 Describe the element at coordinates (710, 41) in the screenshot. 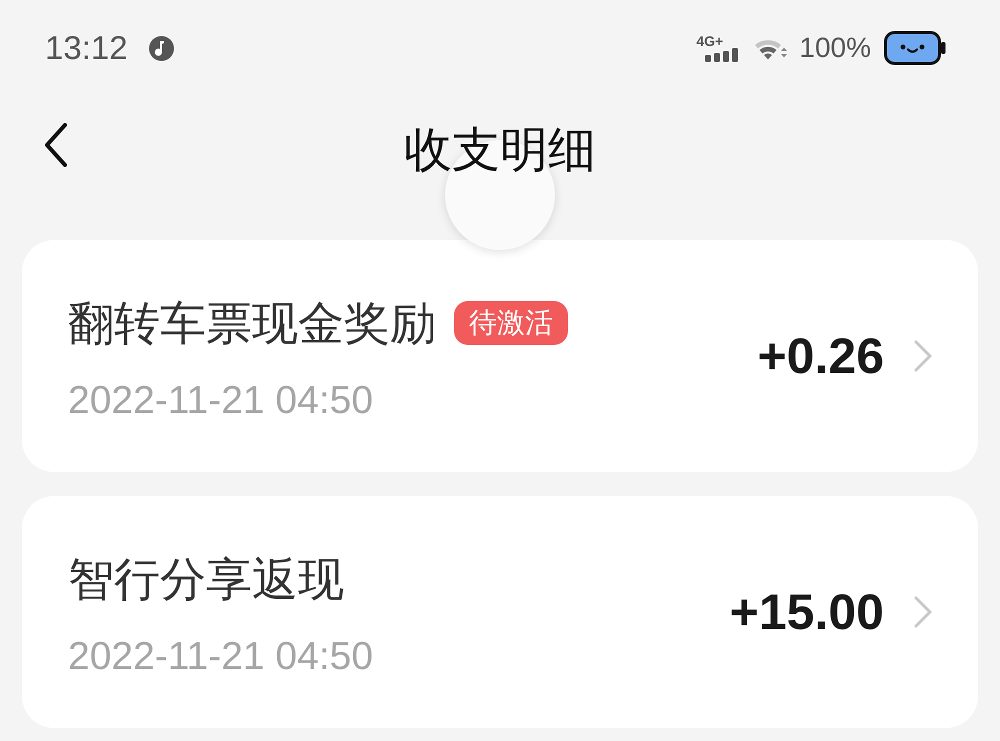

I see `network-type-label: 4G+` at that location.